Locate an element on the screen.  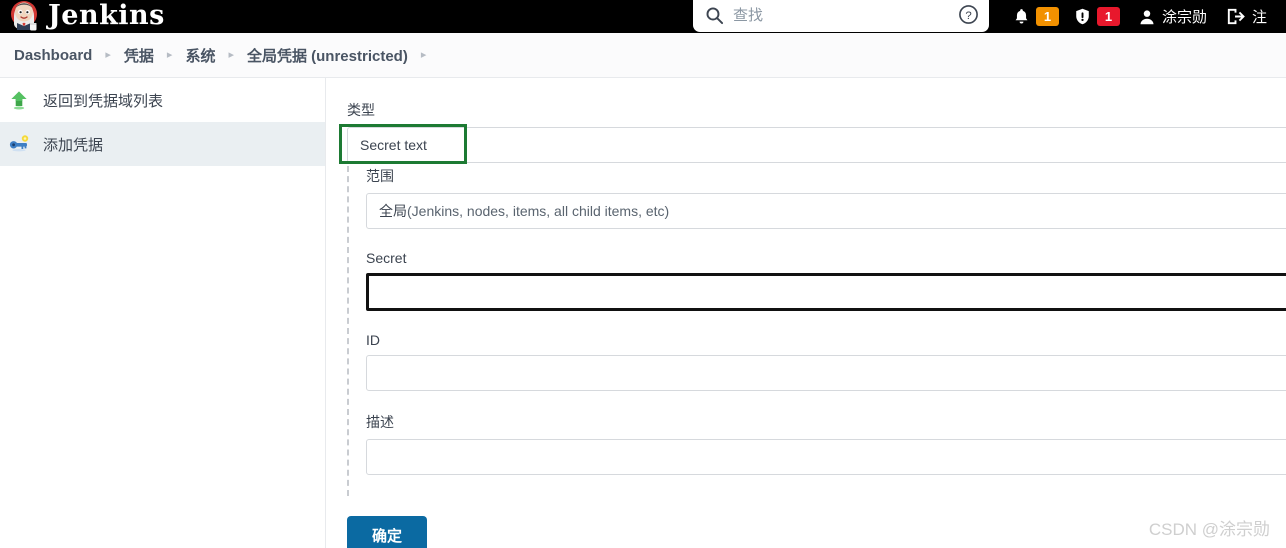
breadcrumb-item-system: 系统 is located at coordinates (200, 55).